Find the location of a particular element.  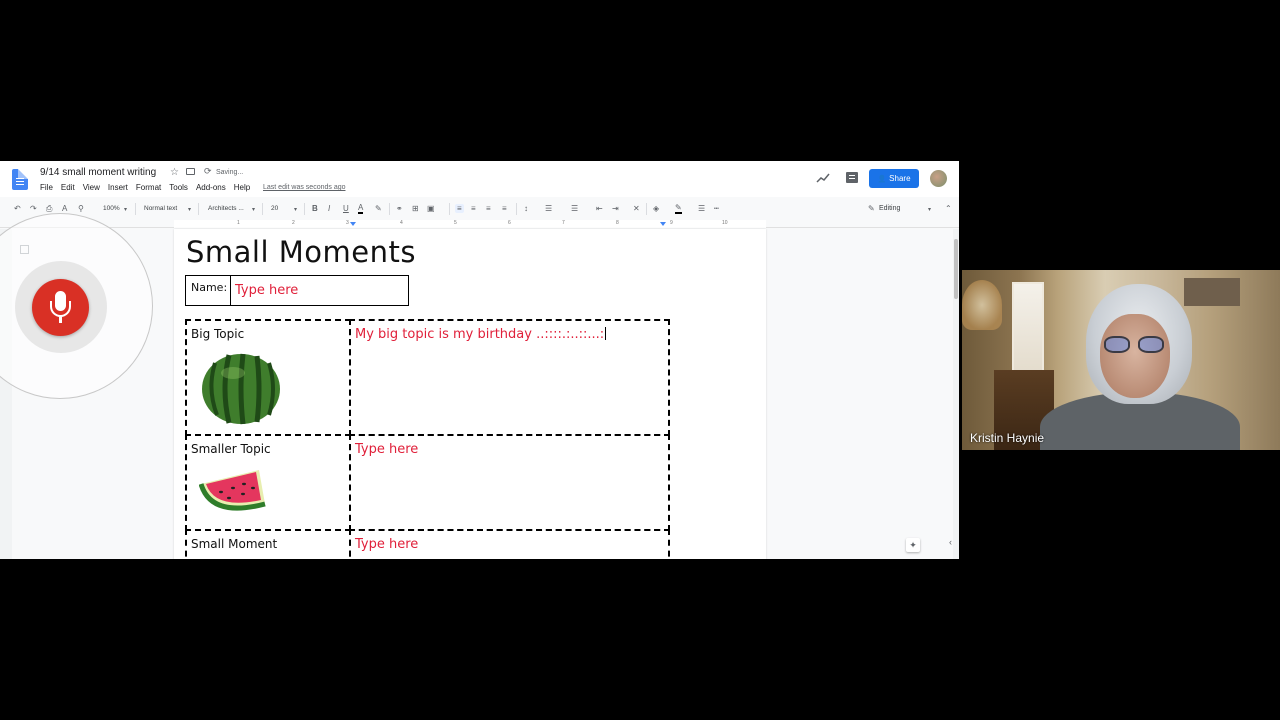

font-size-select: 20 is located at coordinates (274, 208).